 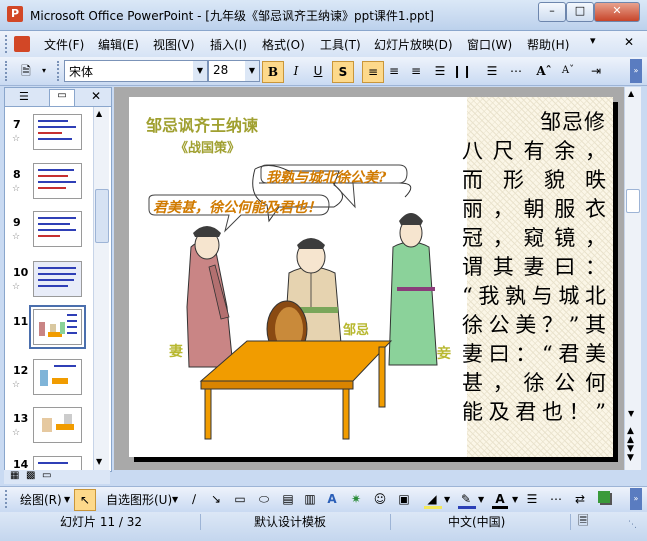 What do you see at coordinates (228, 44) in the screenshot?
I see `menu-insert: 插入(I)` at bounding box center [228, 44].